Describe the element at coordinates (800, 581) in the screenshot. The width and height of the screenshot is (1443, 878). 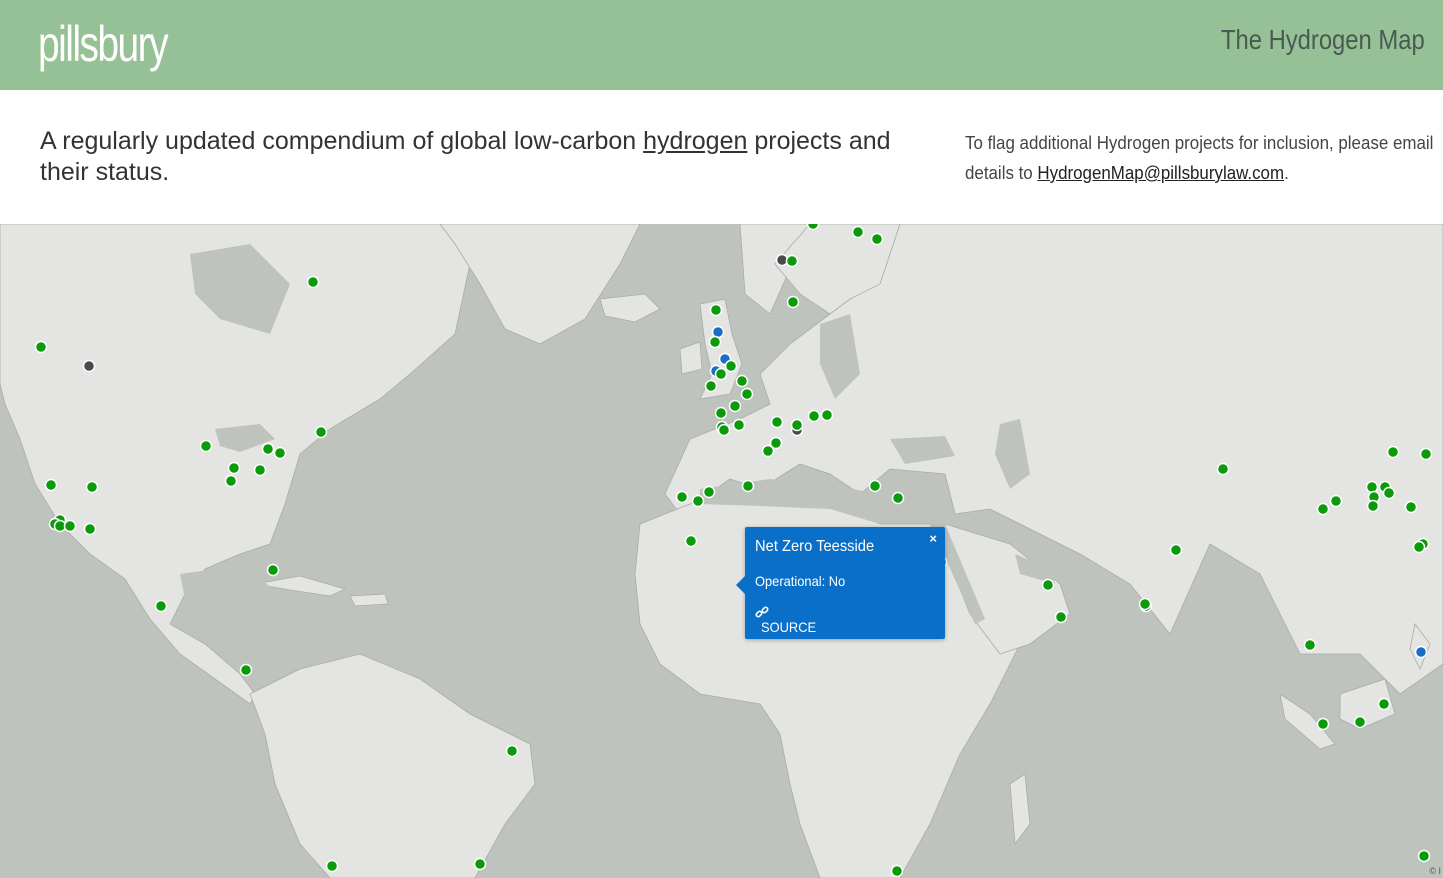
I see `popup-status: Operational: No` at that location.